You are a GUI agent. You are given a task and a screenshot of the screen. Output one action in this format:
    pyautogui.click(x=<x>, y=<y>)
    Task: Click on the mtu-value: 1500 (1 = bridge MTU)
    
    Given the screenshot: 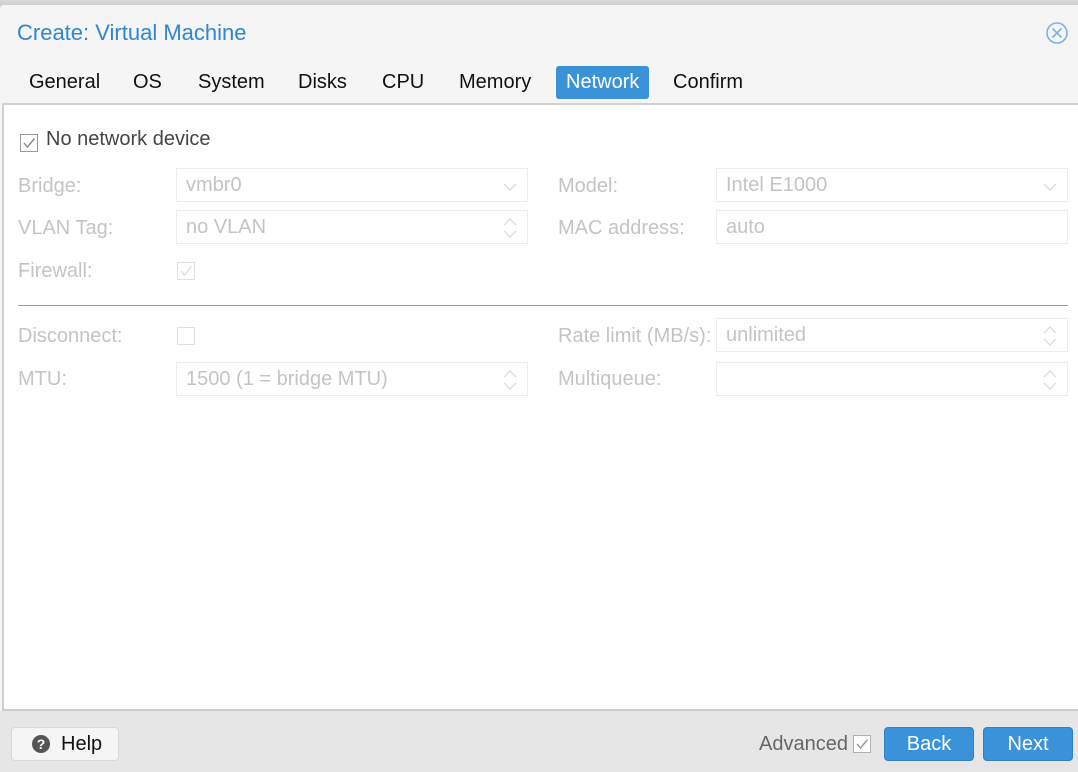 What is the action you would take?
    pyautogui.click(x=287, y=379)
    